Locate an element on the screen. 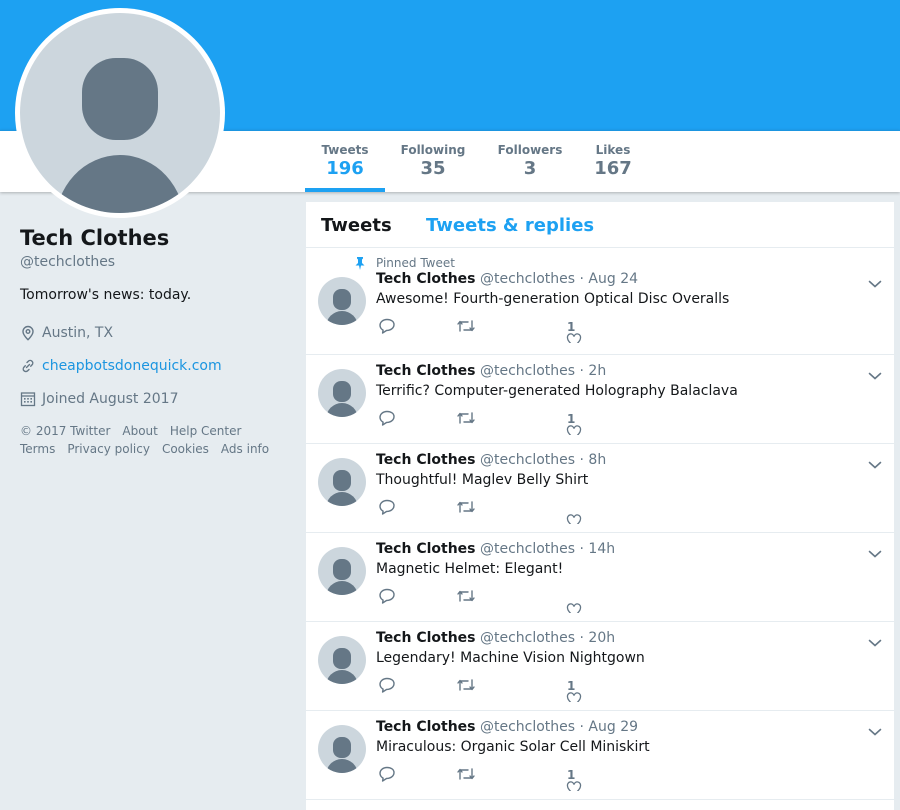 The width and height of the screenshot is (900, 810). profile-name: Tech Clothes is located at coordinates (157, 238).